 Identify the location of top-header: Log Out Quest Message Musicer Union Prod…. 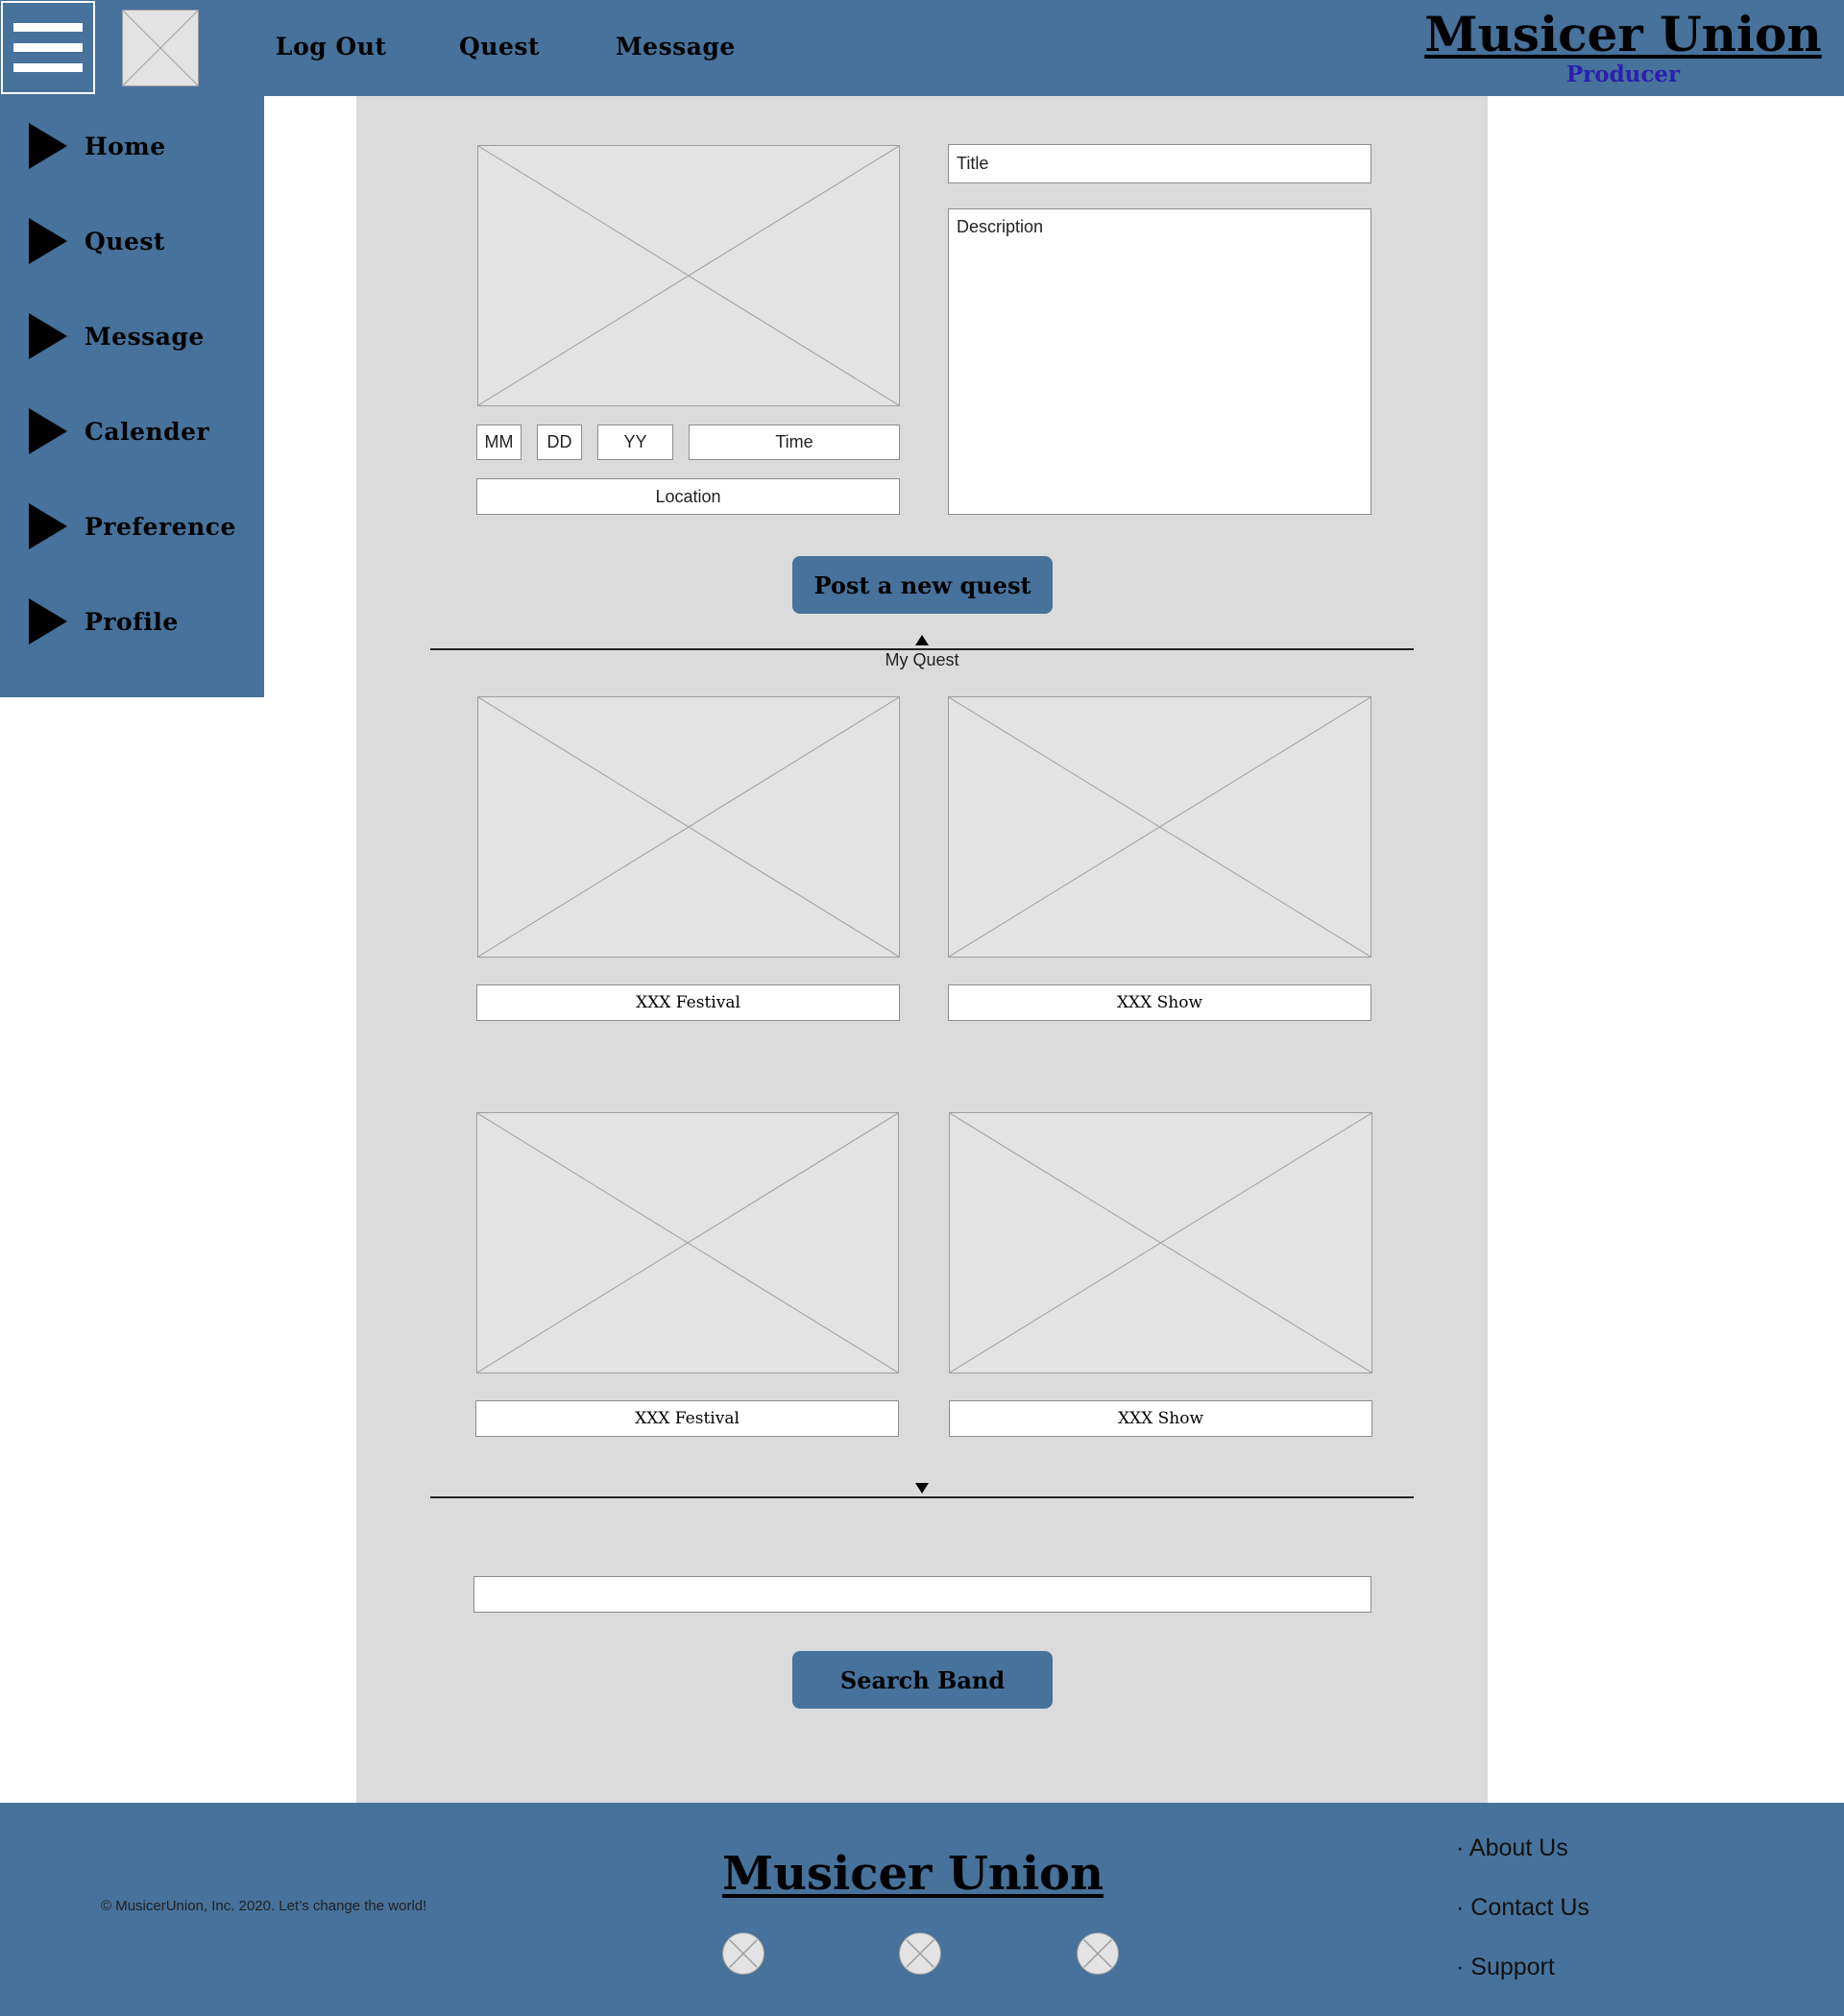
(922, 48).